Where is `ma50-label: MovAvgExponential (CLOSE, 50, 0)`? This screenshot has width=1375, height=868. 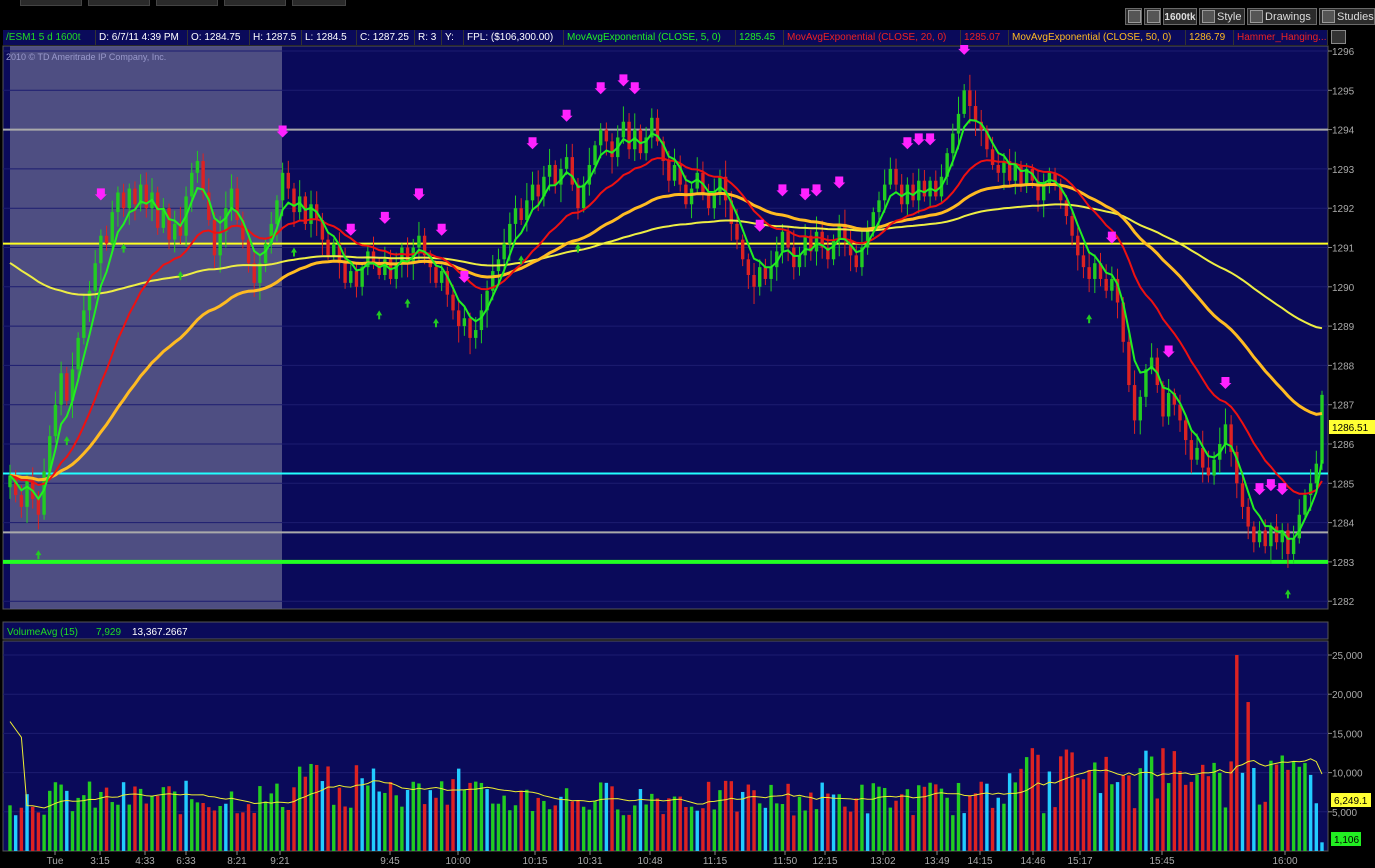
ma50-label: MovAvgExponential (CLOSE, 50, 0) is located at coordinates (1097, 37).